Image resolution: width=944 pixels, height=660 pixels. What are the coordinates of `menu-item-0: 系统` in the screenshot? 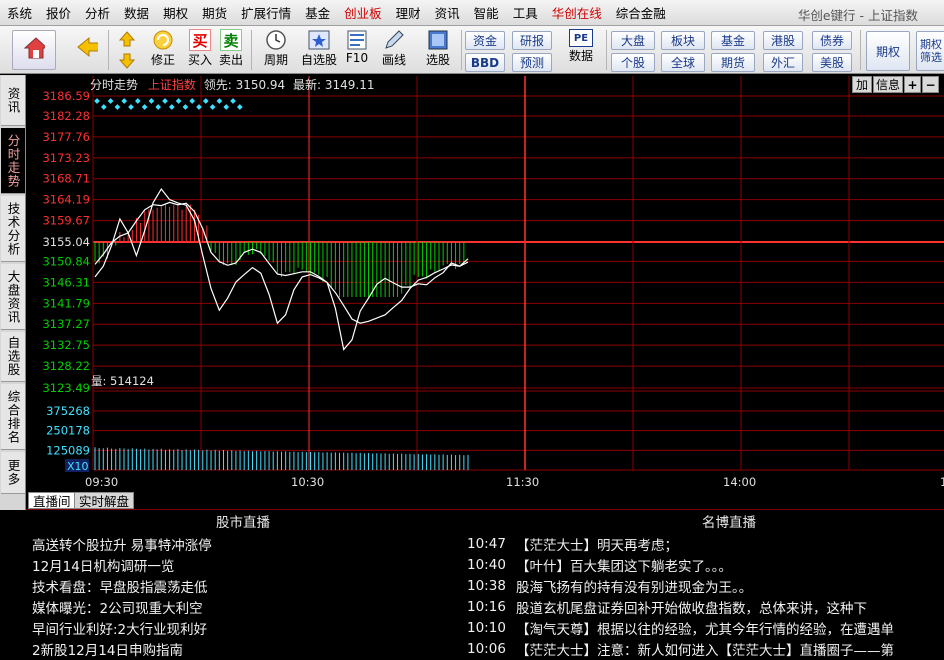 It's located at (19, 12).